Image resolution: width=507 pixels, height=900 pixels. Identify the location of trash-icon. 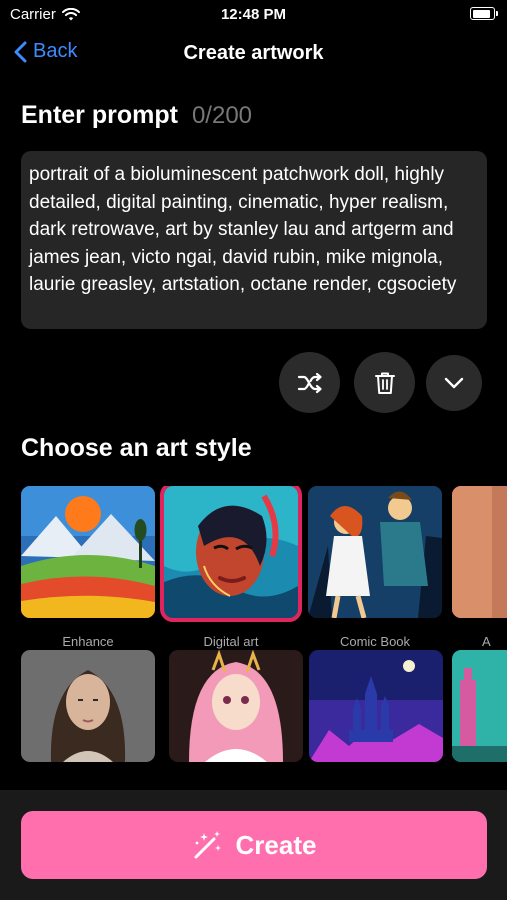
(384, 383).